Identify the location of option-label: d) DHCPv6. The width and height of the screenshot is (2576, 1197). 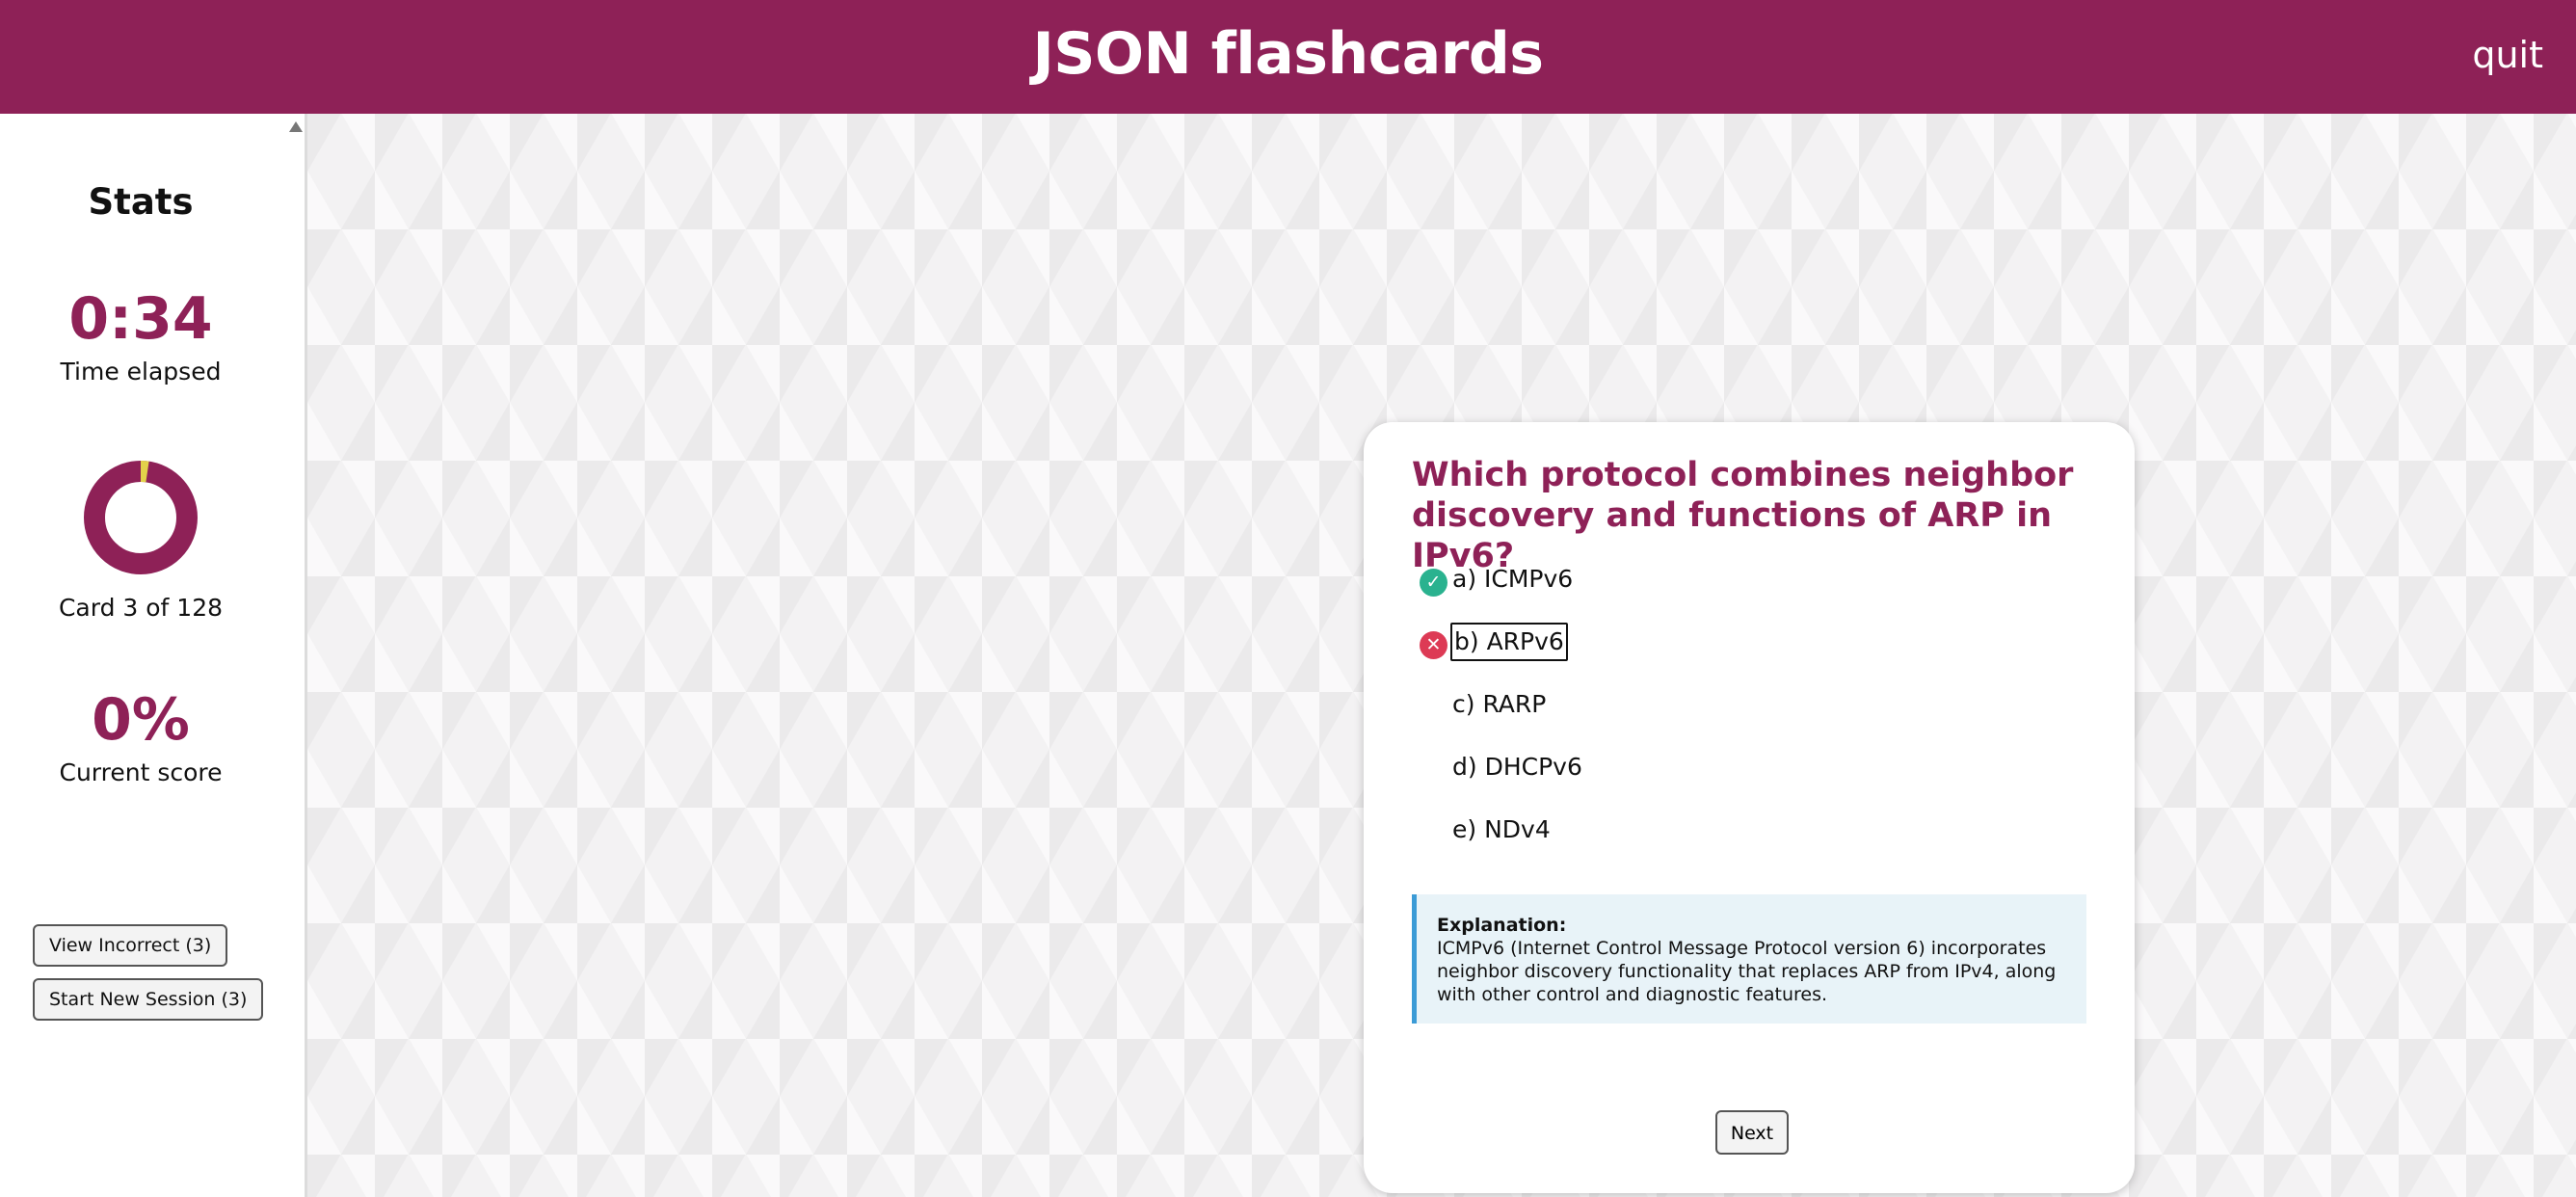
(1517, 767).